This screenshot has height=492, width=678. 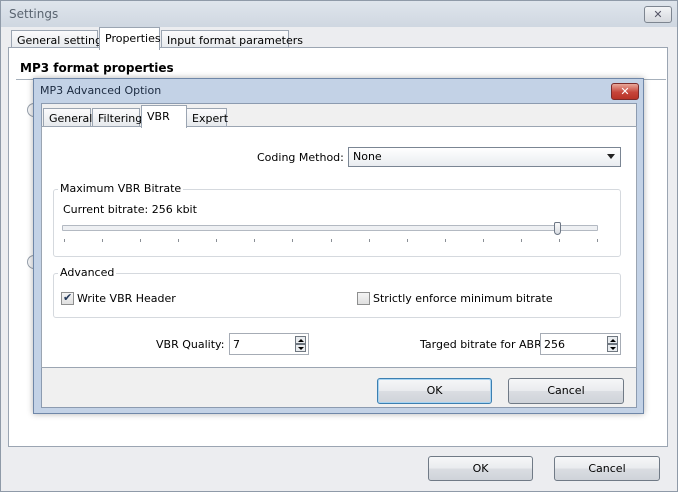 I want to click on current-bitrate-label: Current bitrate: 256 kbit, so click(x=130, y=209).